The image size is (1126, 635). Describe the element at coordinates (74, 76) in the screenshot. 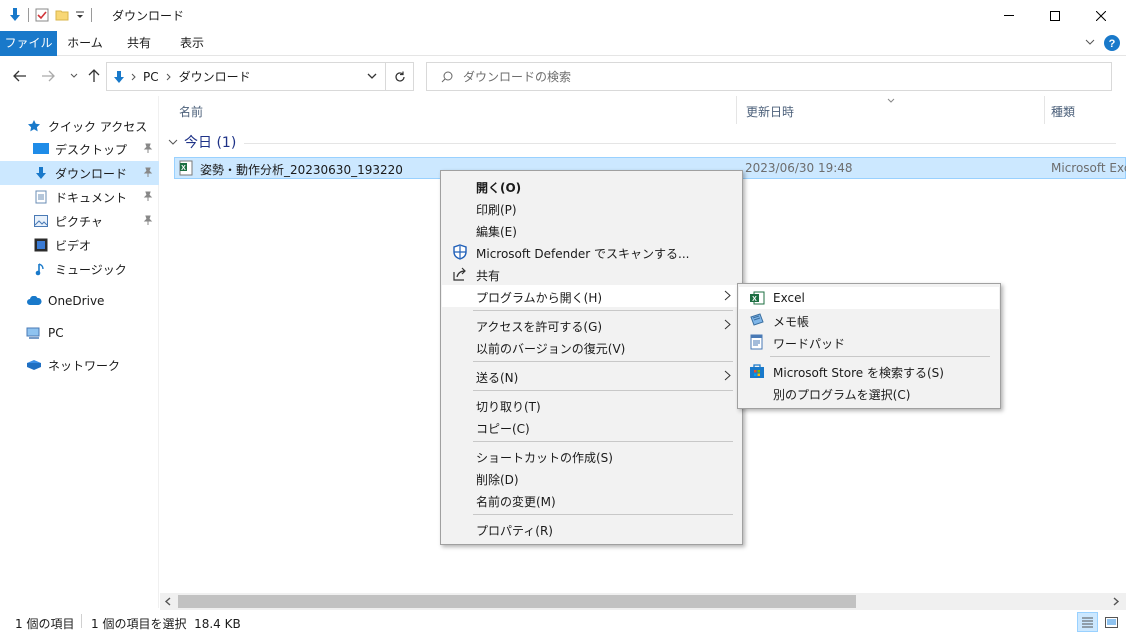

I see `recent-locations-button` at that location.